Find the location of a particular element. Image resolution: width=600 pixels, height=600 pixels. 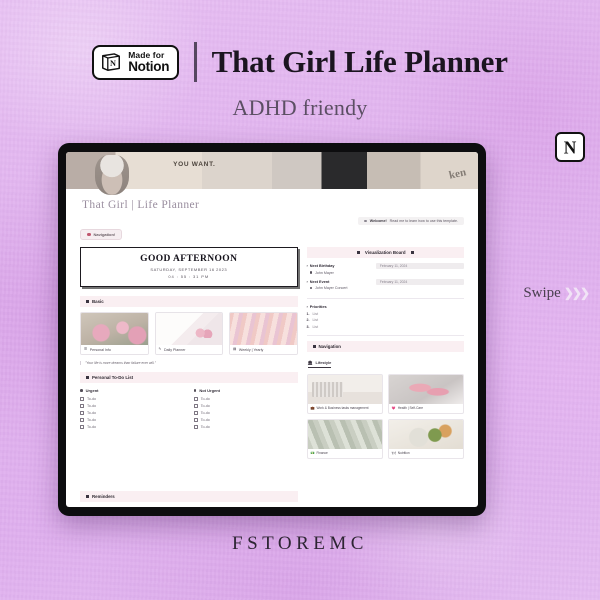

priority-item: 1. List is located at coordinates (386, 314).